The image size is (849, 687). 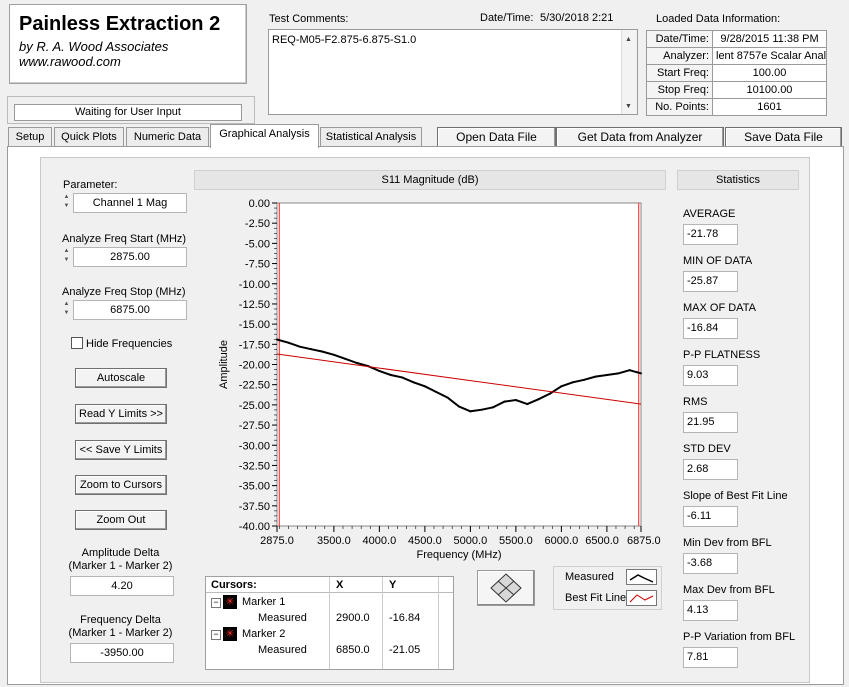 I want to click on legend-bestfit-swatch, so click(x=641, y=598).